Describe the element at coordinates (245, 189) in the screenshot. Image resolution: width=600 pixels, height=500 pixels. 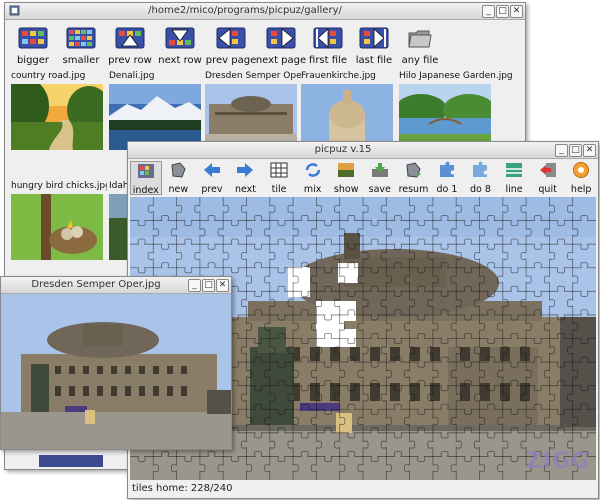
I see `toolbar-label: next` at that location.